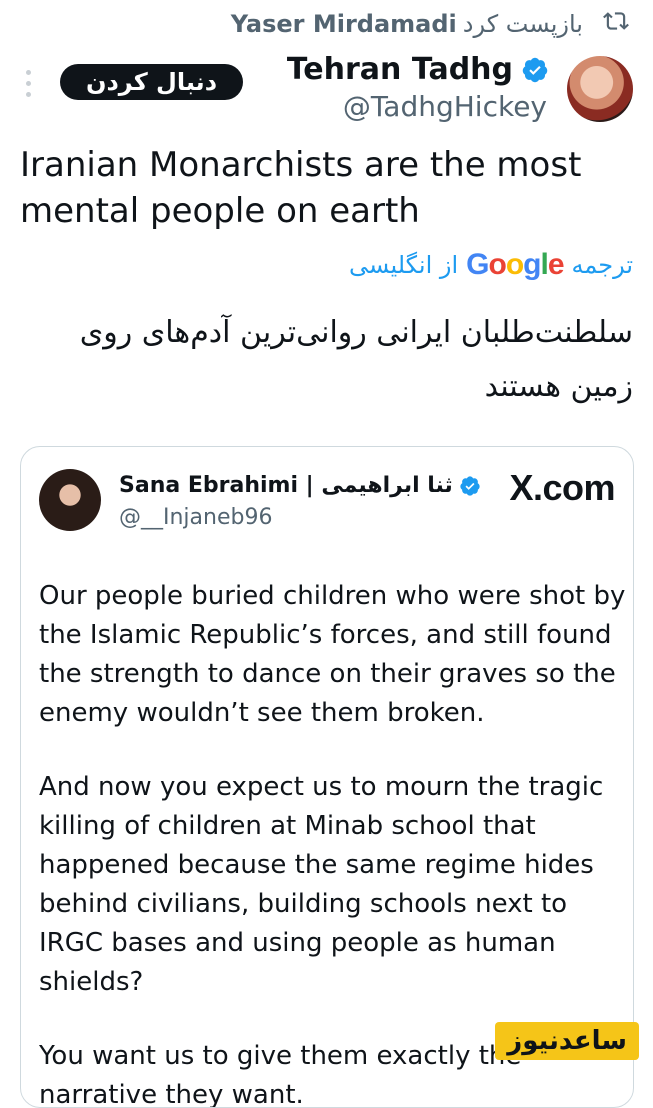  I want to click on author-handle: @TadhgHickey, so click(445, 106).